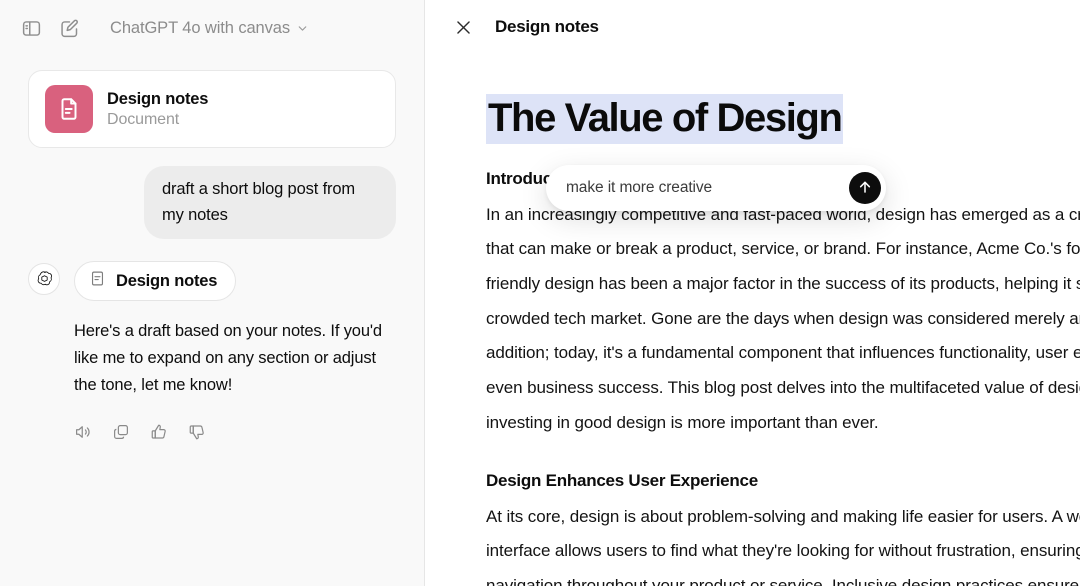  I want to click on chevron-down-icon, so click(302, 28).